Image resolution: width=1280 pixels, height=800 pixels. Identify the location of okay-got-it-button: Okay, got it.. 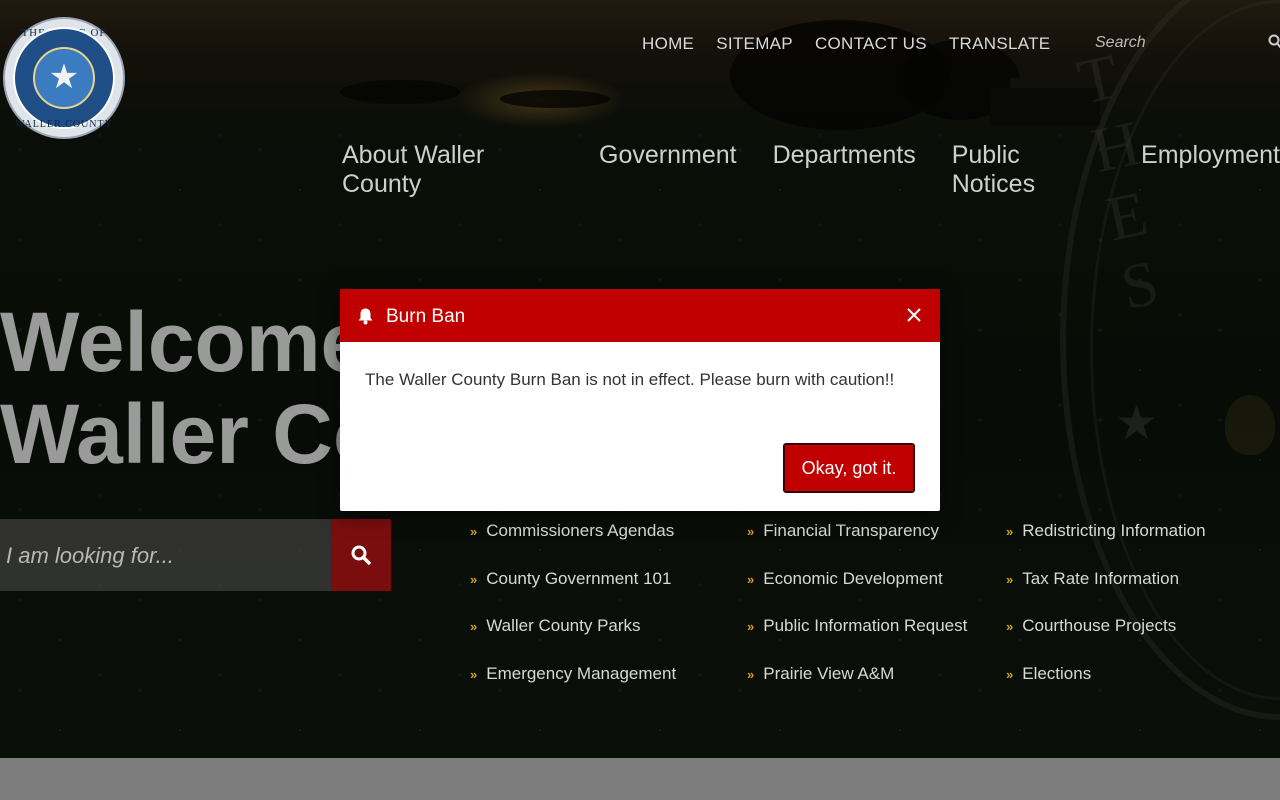
(849, 468).